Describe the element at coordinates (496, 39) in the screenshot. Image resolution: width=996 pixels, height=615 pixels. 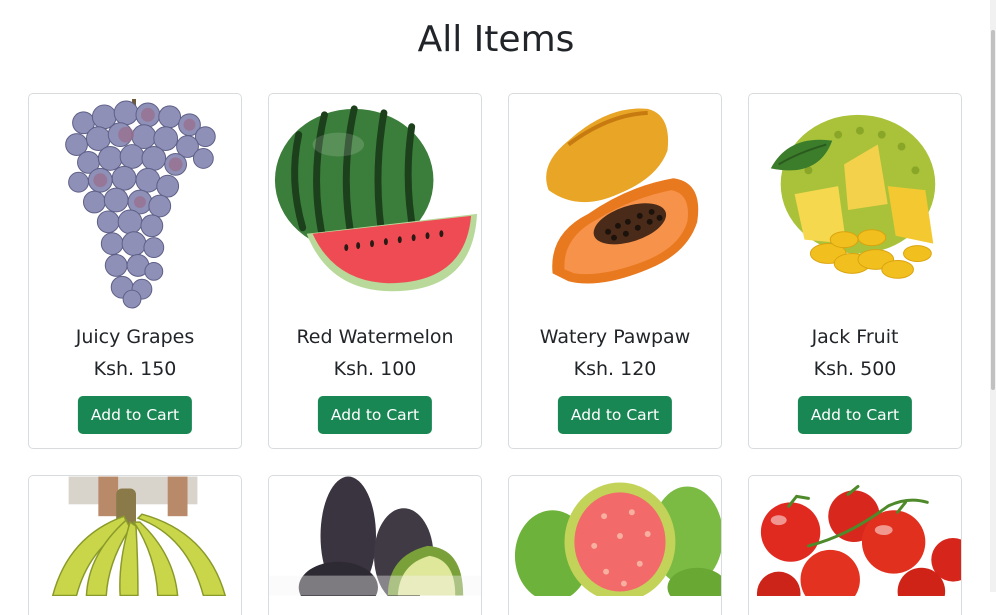
I see `page-title: All Items` at that location.